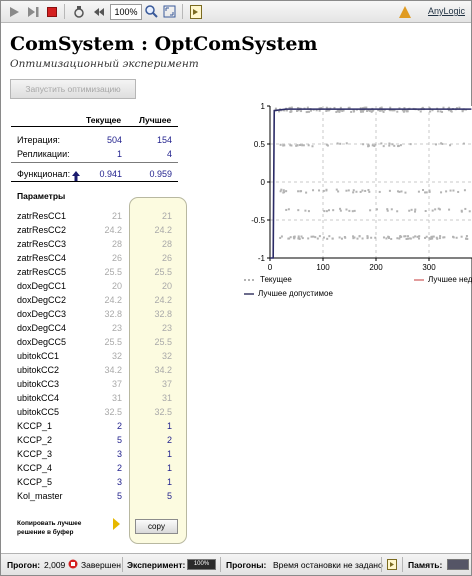 This screenshot has width=472, height=576. Describe the element at coordinates (169, 496) in the screenshot. I see `param-best-value: 5` at that location.